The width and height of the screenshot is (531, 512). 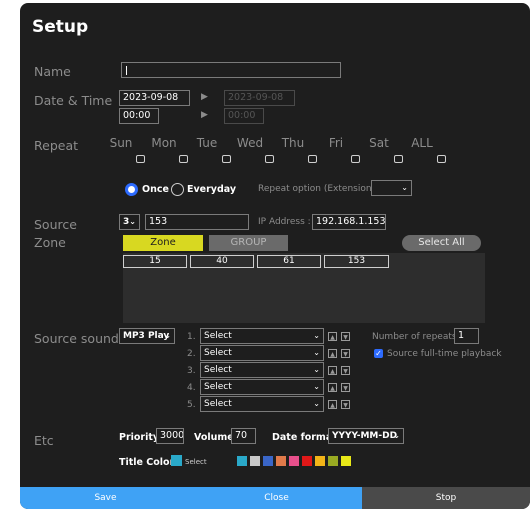 I want to click on fulltime-checkbox: ✓, so click(x=378, y=353).